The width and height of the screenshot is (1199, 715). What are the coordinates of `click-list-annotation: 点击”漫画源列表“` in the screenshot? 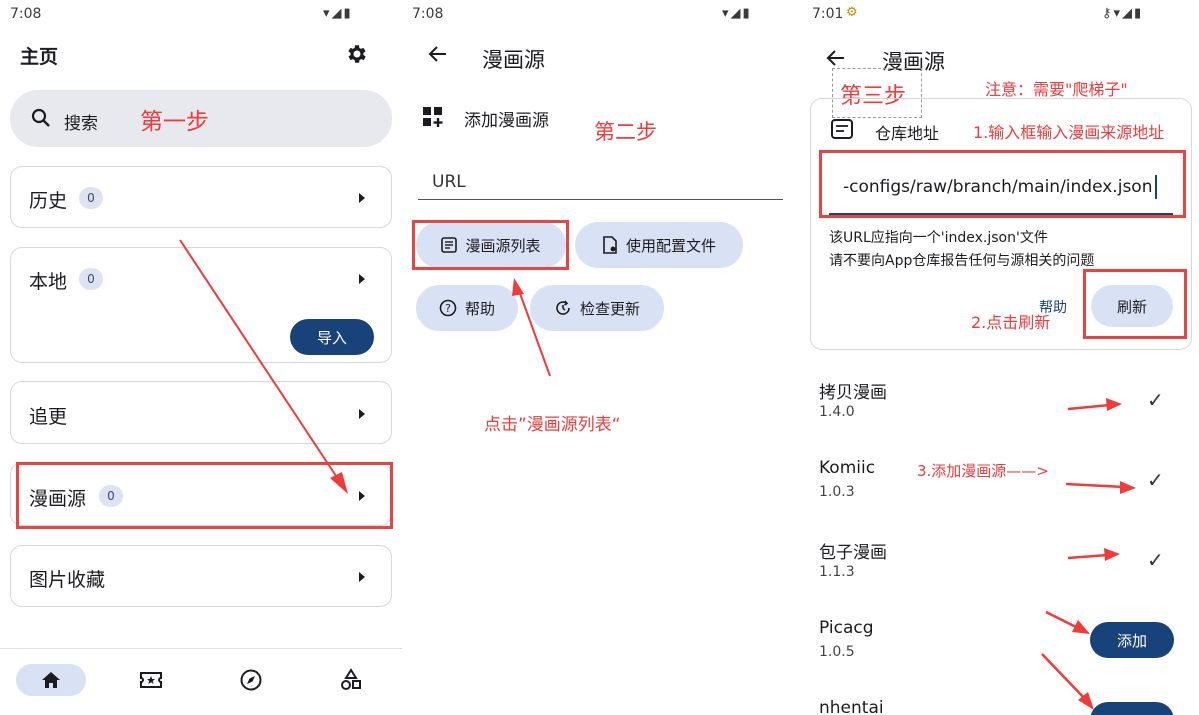 It's located at (552, 425).